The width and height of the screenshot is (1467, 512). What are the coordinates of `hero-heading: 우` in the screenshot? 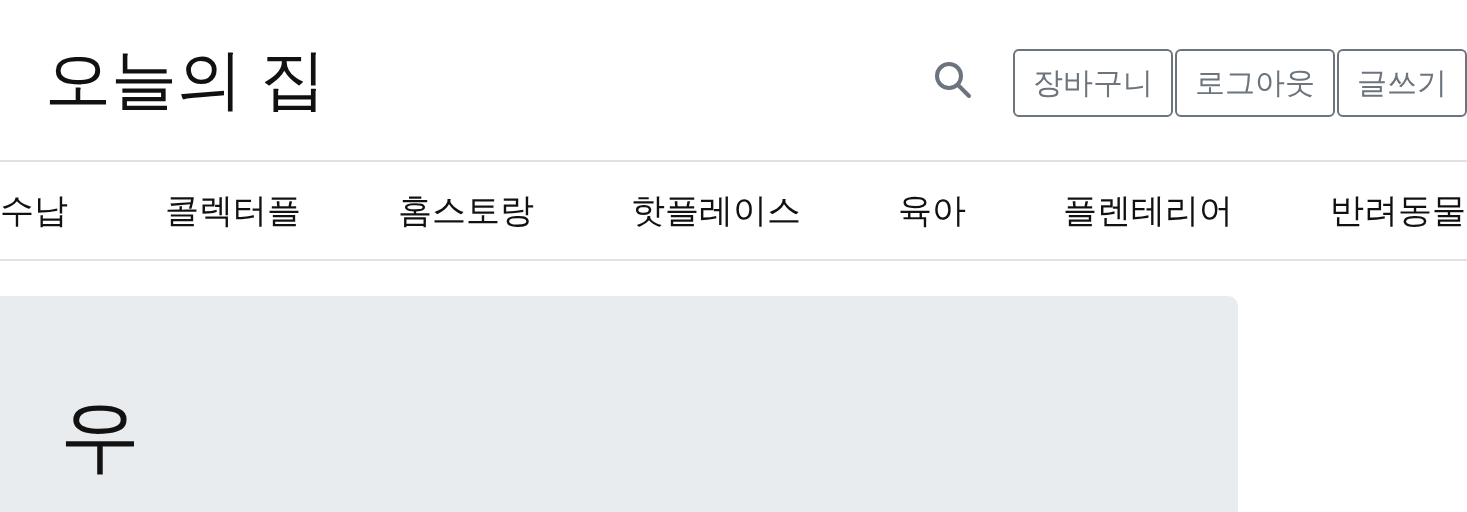 It's located at (100, 436).